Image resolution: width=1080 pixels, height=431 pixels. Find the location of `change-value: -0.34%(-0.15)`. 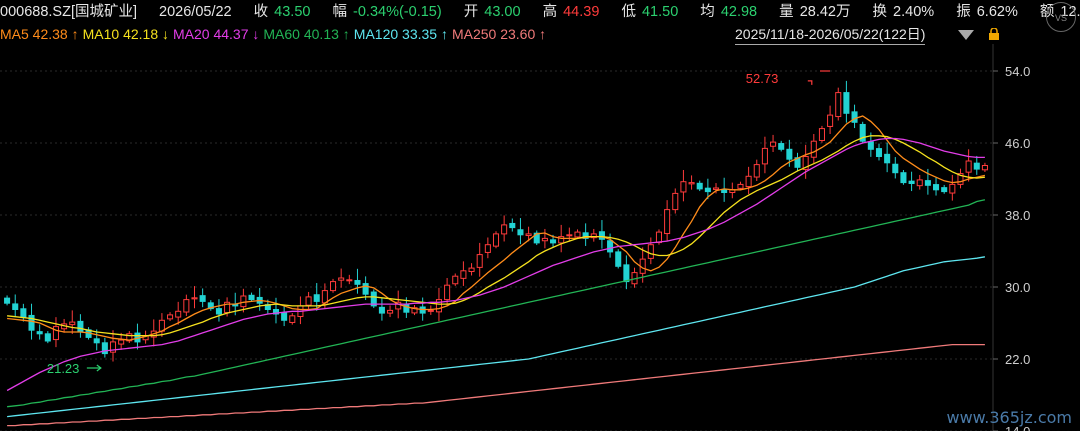

change-value: -0.34%(-0.15) is located at coordinates (397, 12).